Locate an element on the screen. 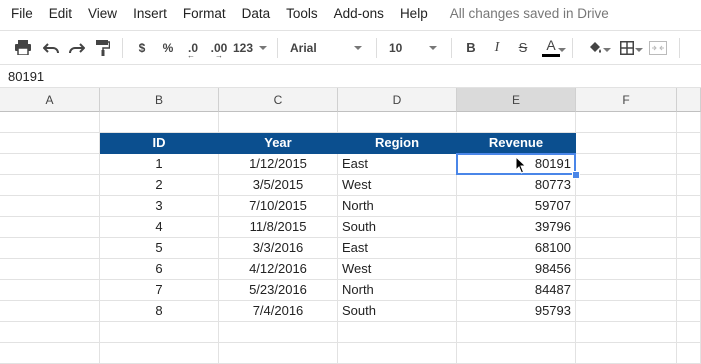 This screenshot has width=701, height=364. percent-format-button: % is located at coordinates (168, 48).